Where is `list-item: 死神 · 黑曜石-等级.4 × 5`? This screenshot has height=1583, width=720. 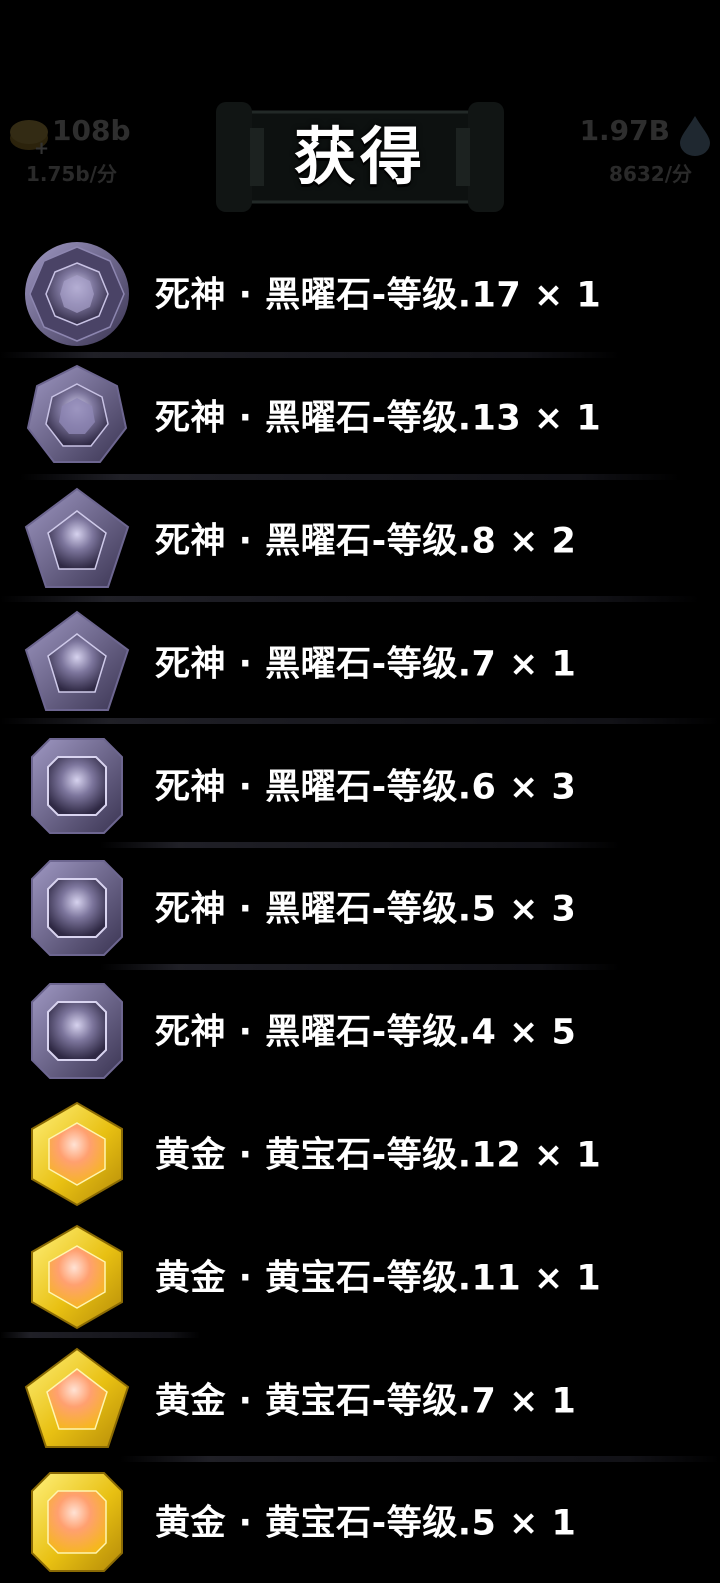
list-item: 死神 · 黑曜石-等级.4 × 5 is located at coordinates (360, 1030).